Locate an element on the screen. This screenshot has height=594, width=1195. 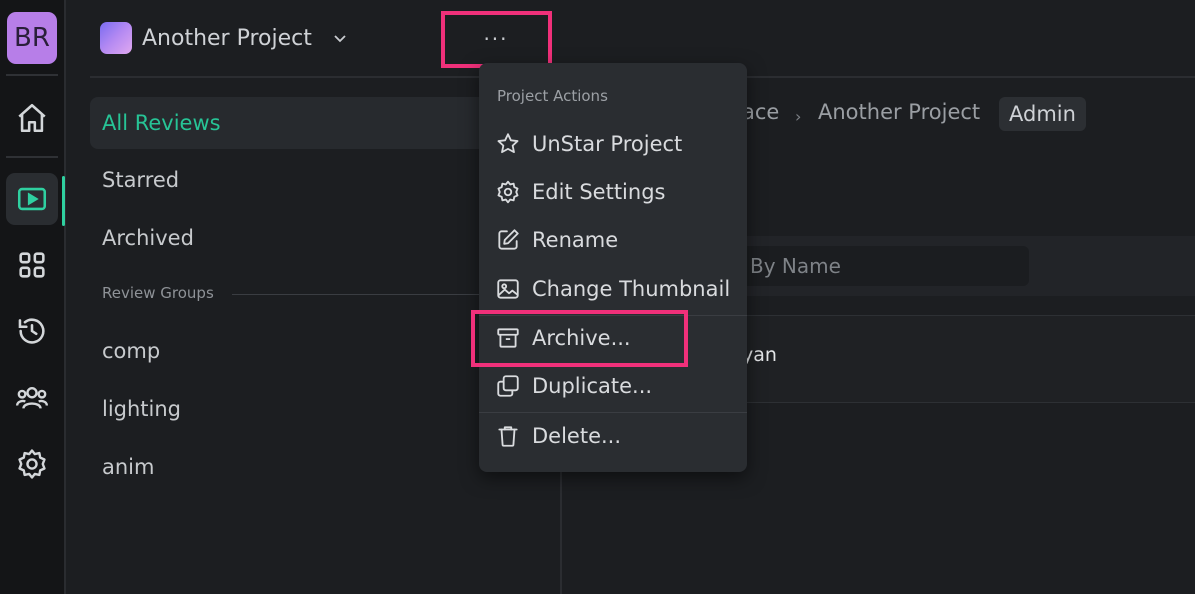
review-groups-heading: Review Groups is located at coordinates (158, 293).